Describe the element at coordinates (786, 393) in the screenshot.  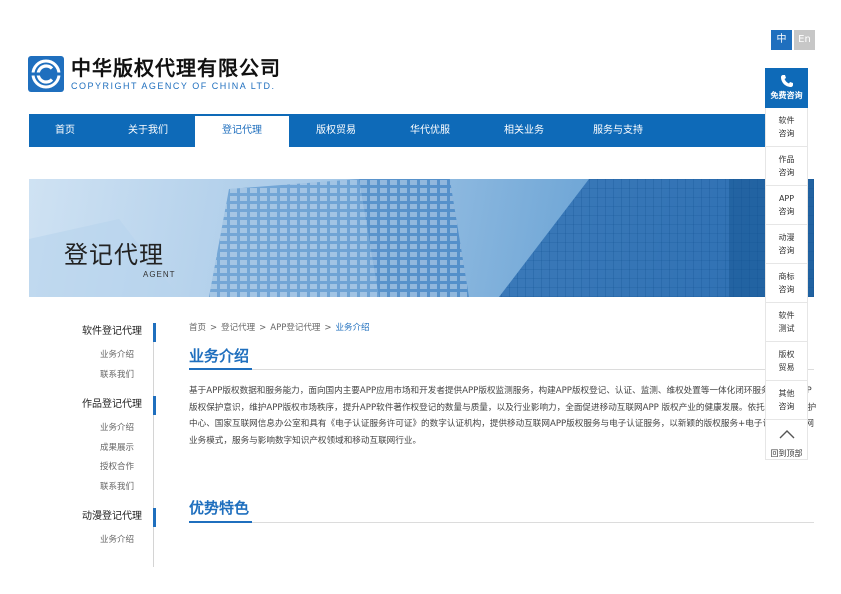
I see `consult-item-line1: 其他` at that location.